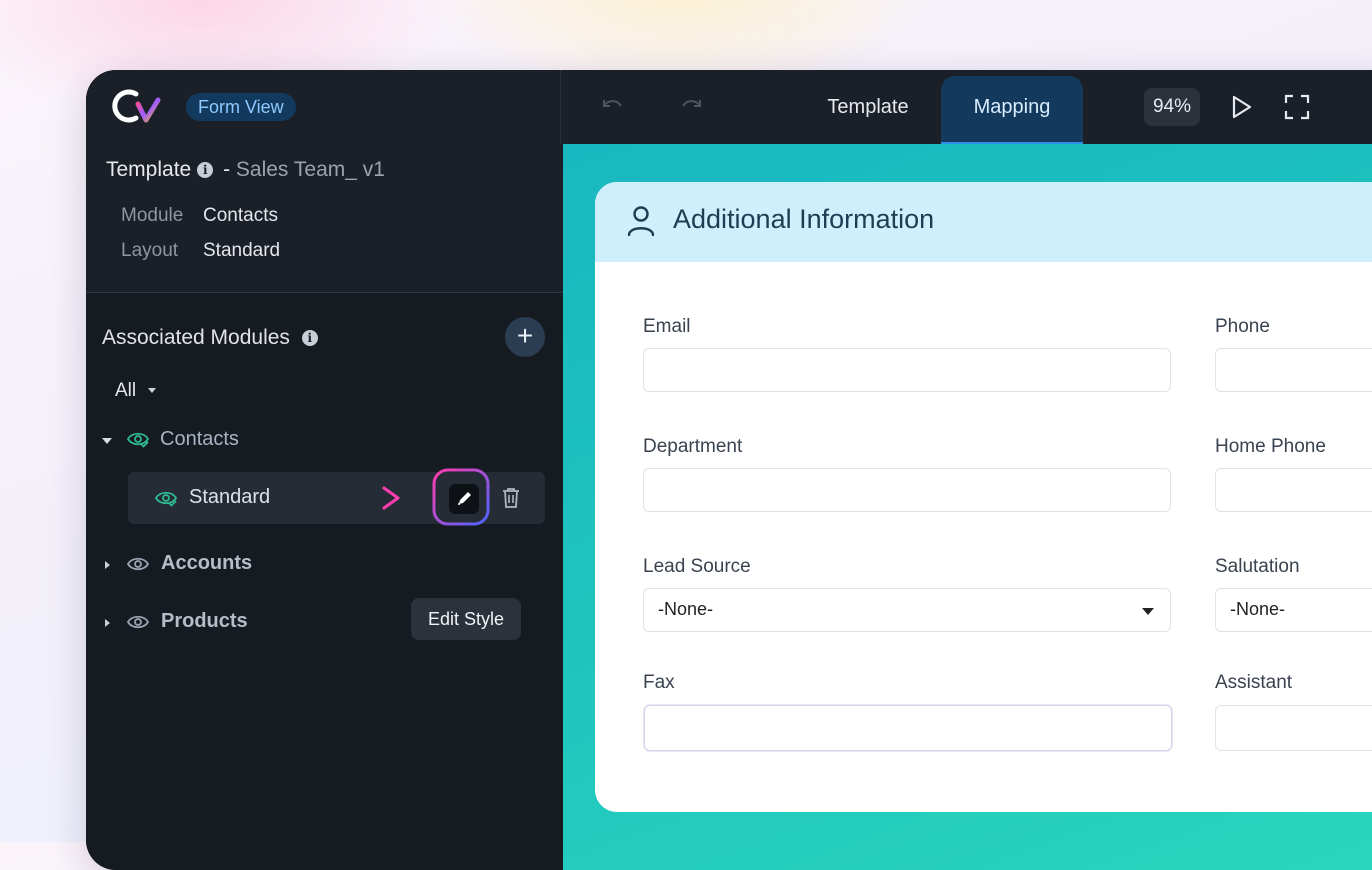  What do you see at coordinates (242, 250) in the screenshot?
I see `layout-value: Standard` at bounding box center [242, 250].